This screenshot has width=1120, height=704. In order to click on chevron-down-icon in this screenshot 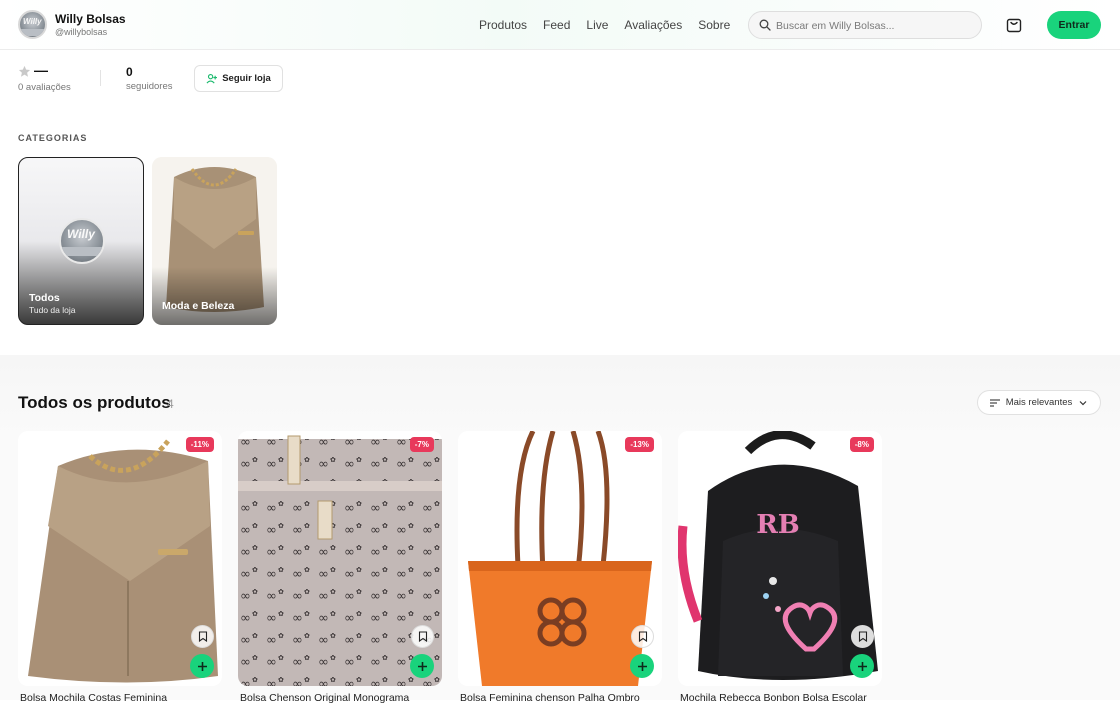, I will do `click(1083, 402)`.